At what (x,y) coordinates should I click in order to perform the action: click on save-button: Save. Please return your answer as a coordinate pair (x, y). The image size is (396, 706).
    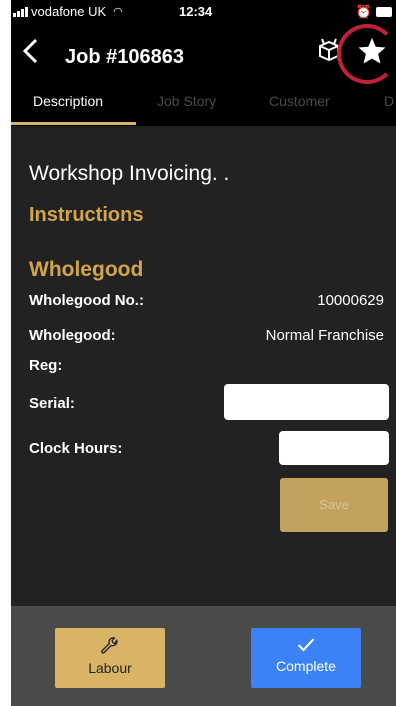
    Looking at the image, I should click on (334, 505).